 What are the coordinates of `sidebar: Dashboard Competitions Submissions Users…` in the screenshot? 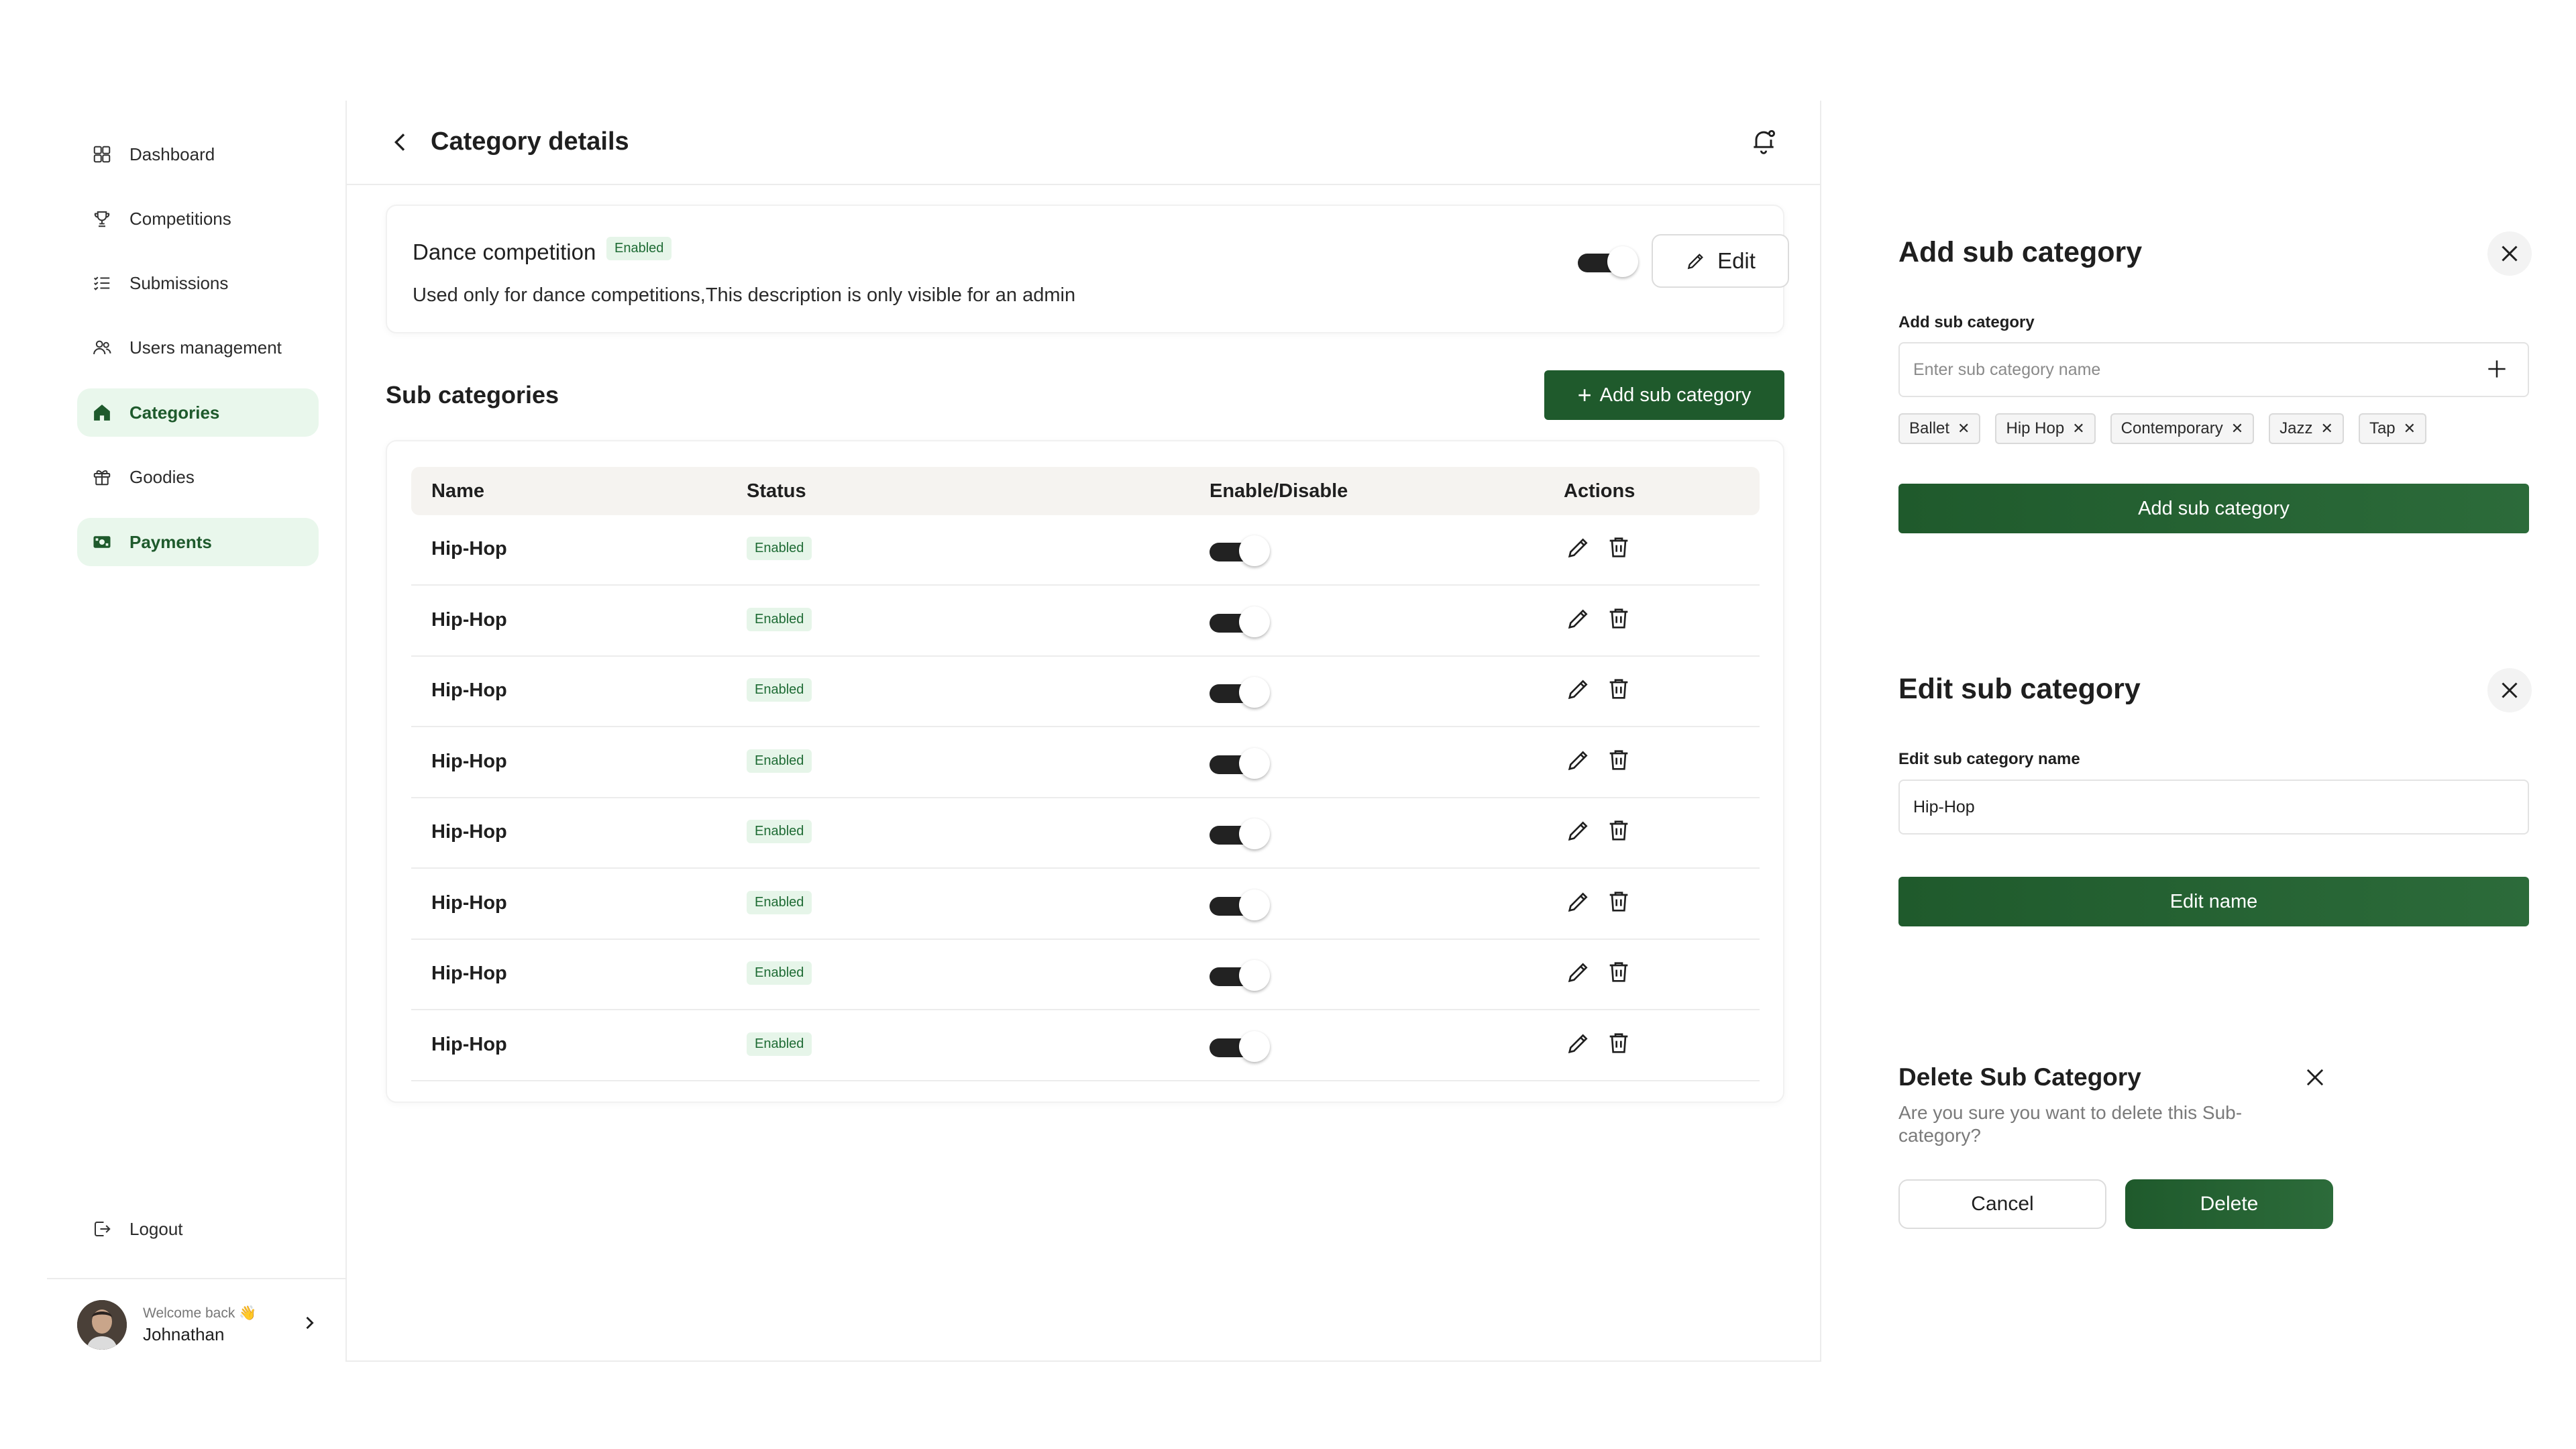 It's located at (196, 728).